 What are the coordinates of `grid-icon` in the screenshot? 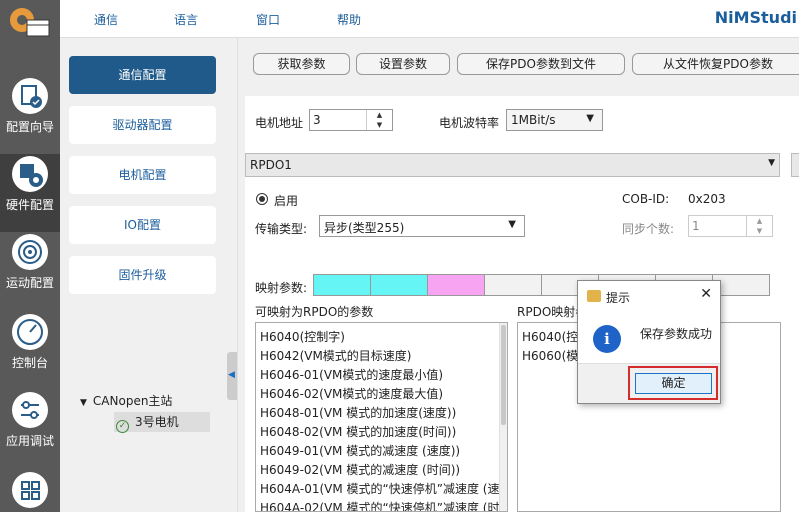 It's located at (30, 490).